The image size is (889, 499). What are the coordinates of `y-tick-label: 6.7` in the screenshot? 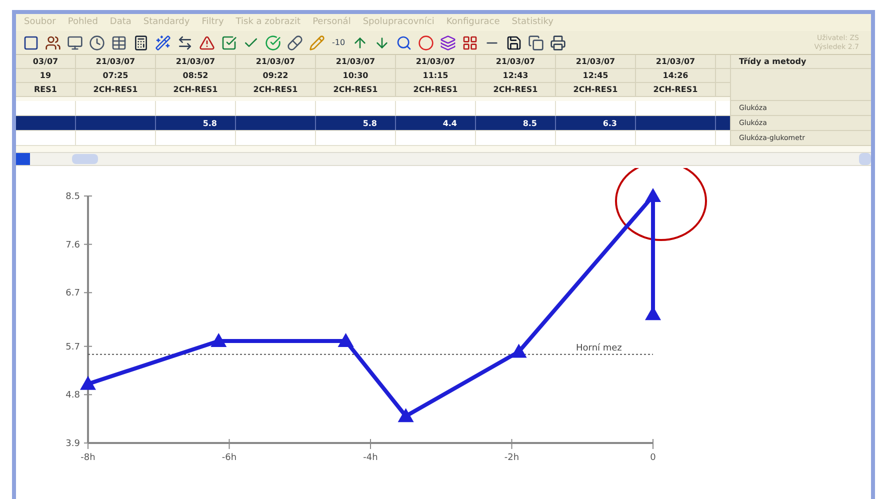 It's located at (73, 293).